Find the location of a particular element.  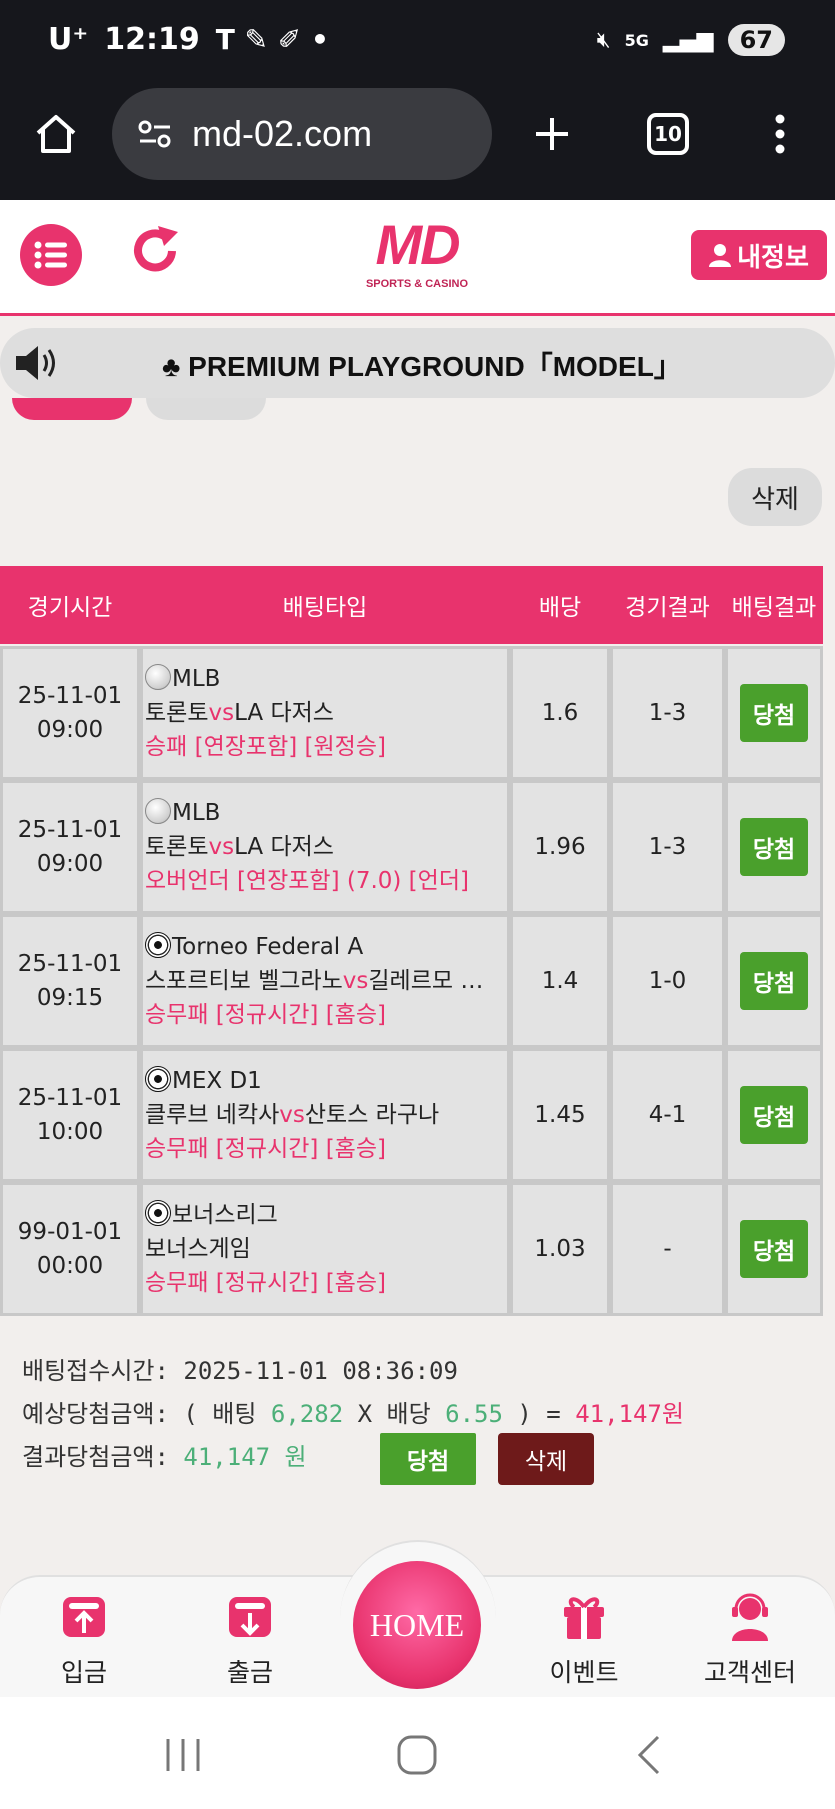

site-settings-icon is located at coordinates (155, 134).